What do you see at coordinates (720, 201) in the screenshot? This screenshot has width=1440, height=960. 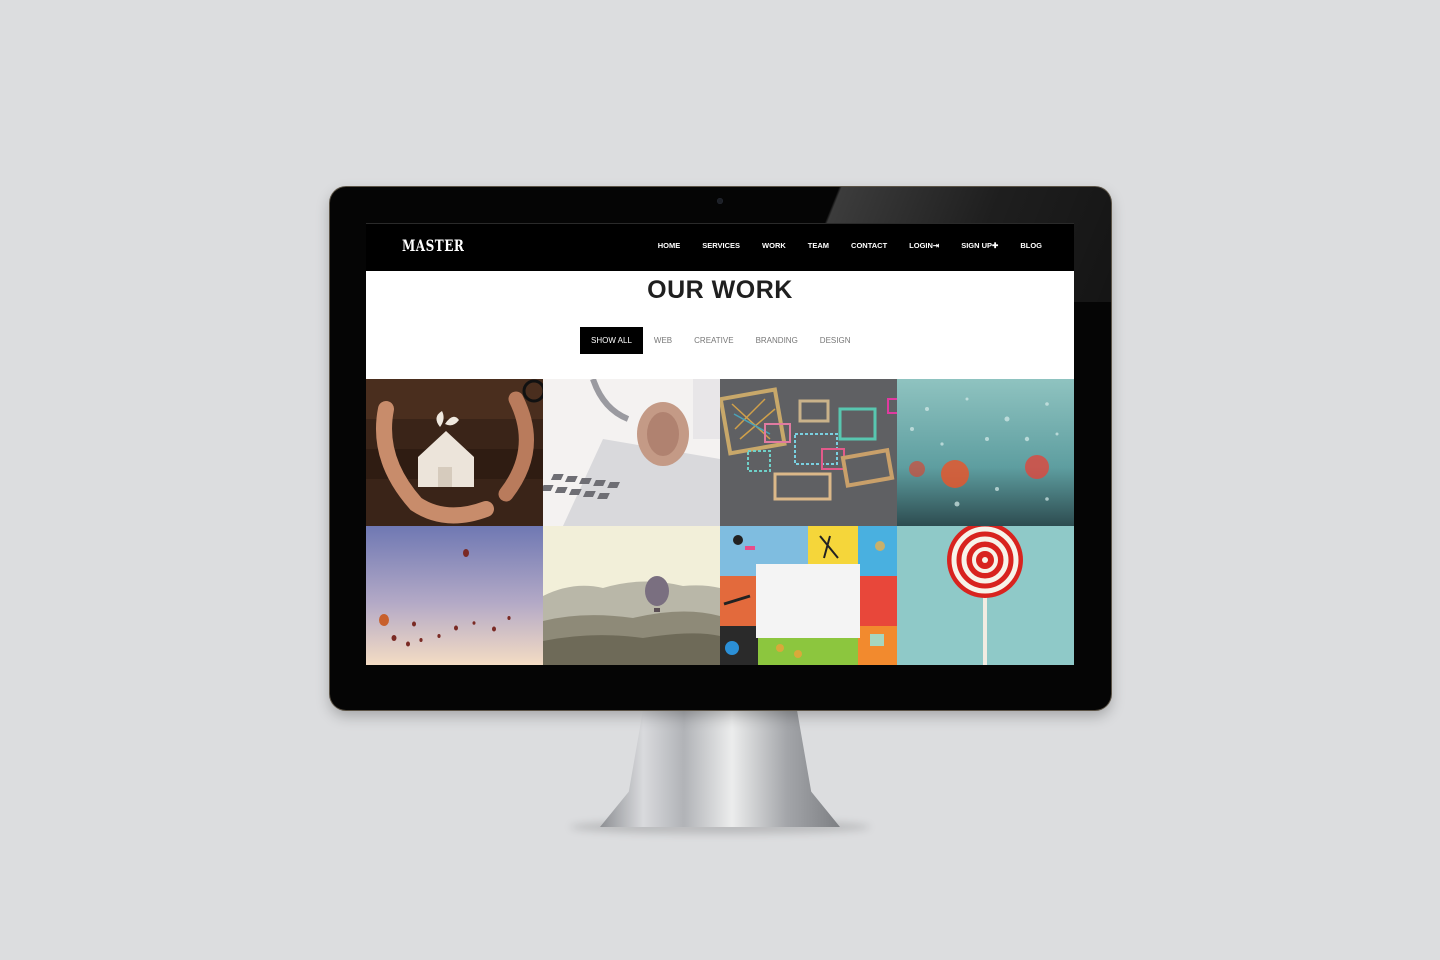 I see `camera-icon` at bounding box center [720, 201].